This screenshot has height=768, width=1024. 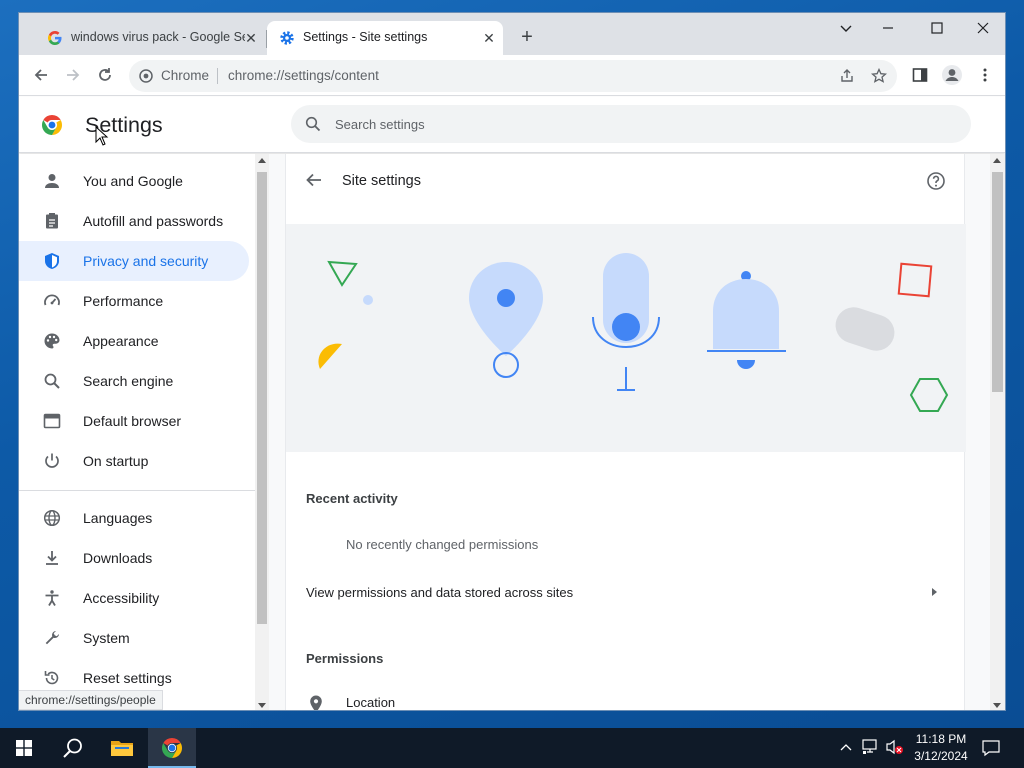 What do you see at coordinates (52, 460) in the screenshot?
I see `power-icon` at bounding box center [52, 460].